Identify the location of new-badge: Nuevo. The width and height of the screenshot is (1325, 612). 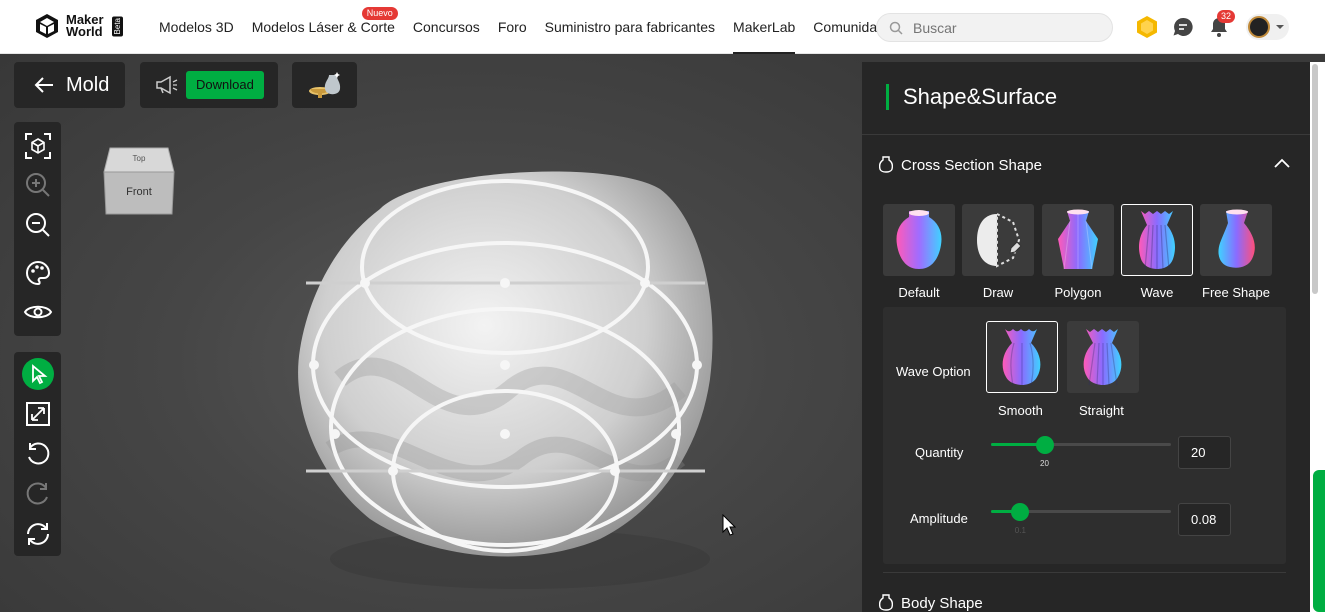
(379, 13).